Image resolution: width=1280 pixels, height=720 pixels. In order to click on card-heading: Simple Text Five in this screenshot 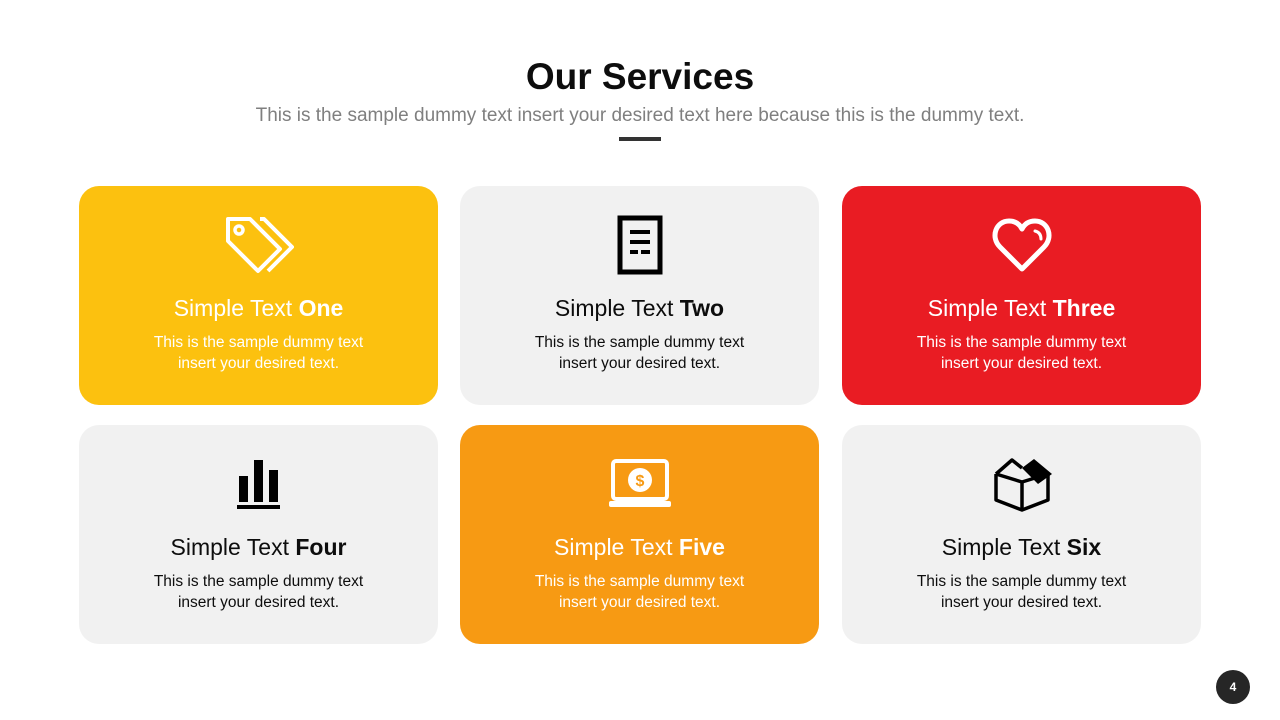, I will do `click(639, 547)`.